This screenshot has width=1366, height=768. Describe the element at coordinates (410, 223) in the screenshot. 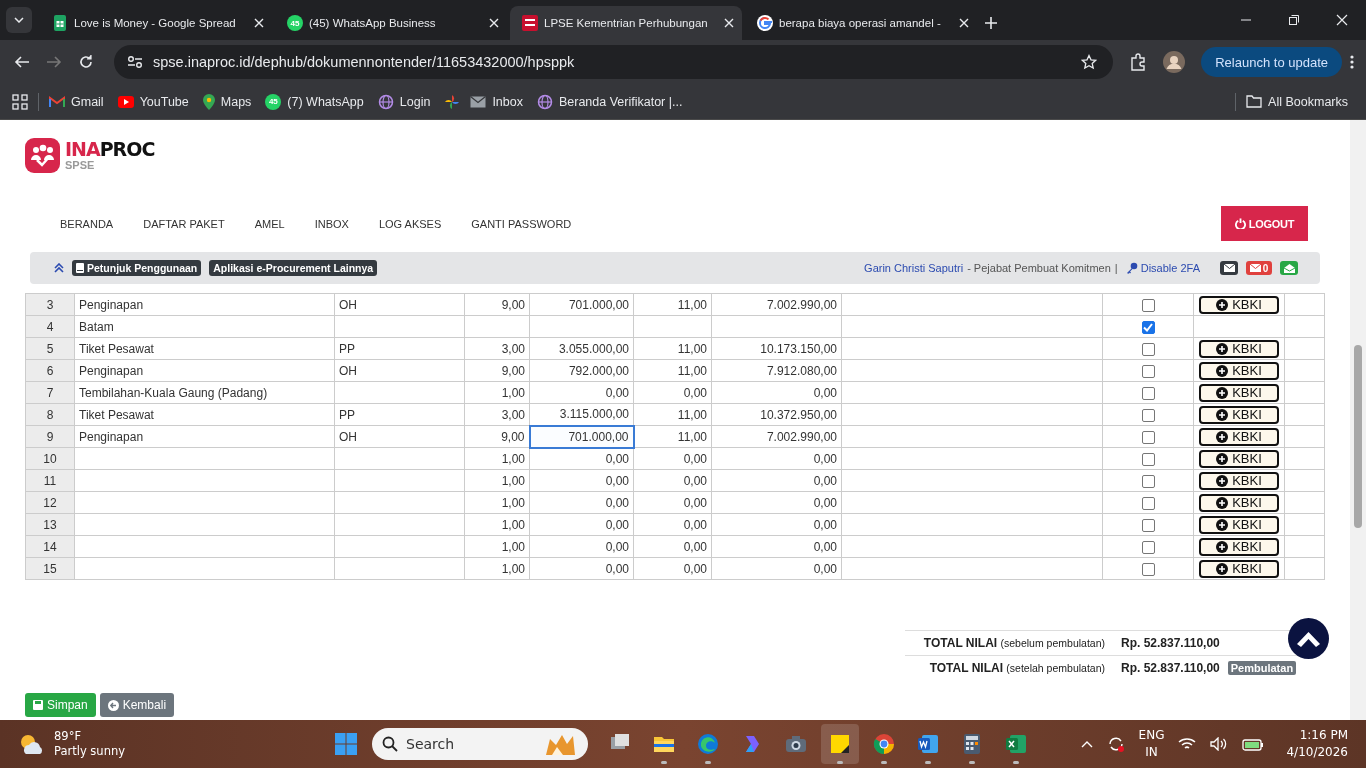

I see `nav-link: LOG AKSES` at that location.